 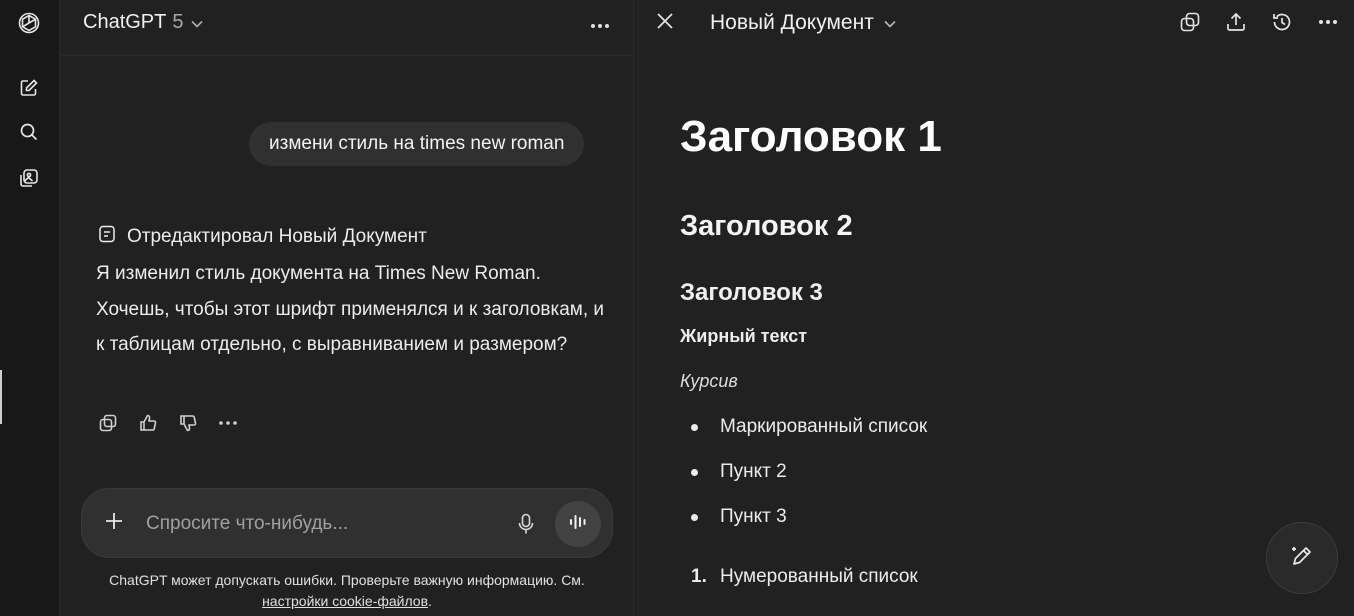 What do you see at coordinates (1282, 22) in the screenshot?
I see `history-icon` at bounding box center [1282, 22].